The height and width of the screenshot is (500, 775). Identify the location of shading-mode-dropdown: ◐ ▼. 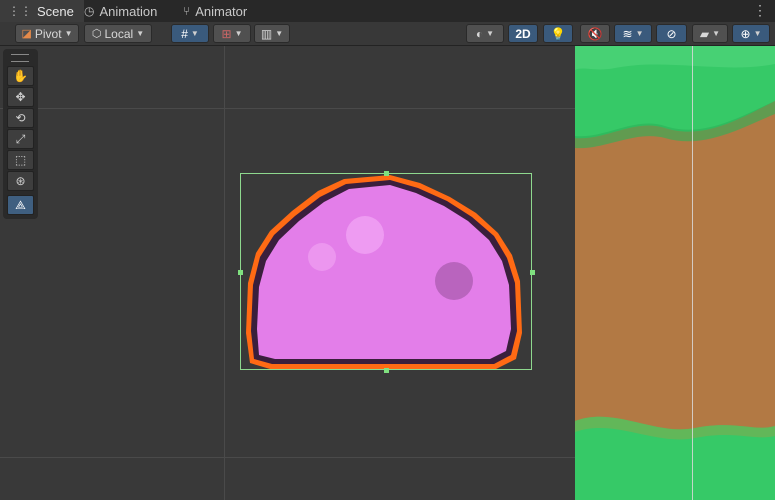
(485, 33).